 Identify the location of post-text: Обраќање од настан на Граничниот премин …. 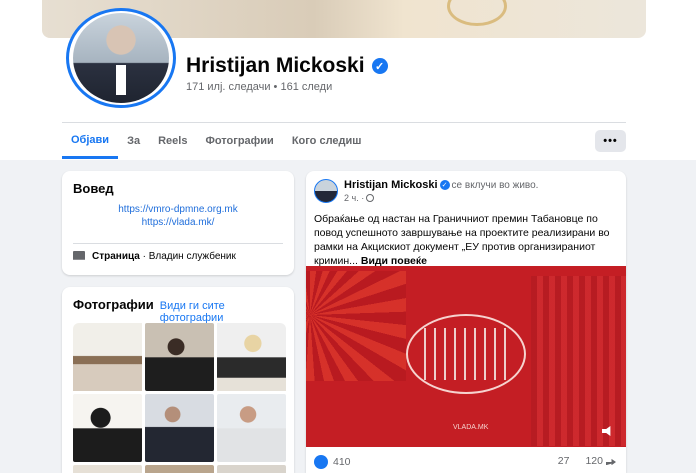
(462, 240).